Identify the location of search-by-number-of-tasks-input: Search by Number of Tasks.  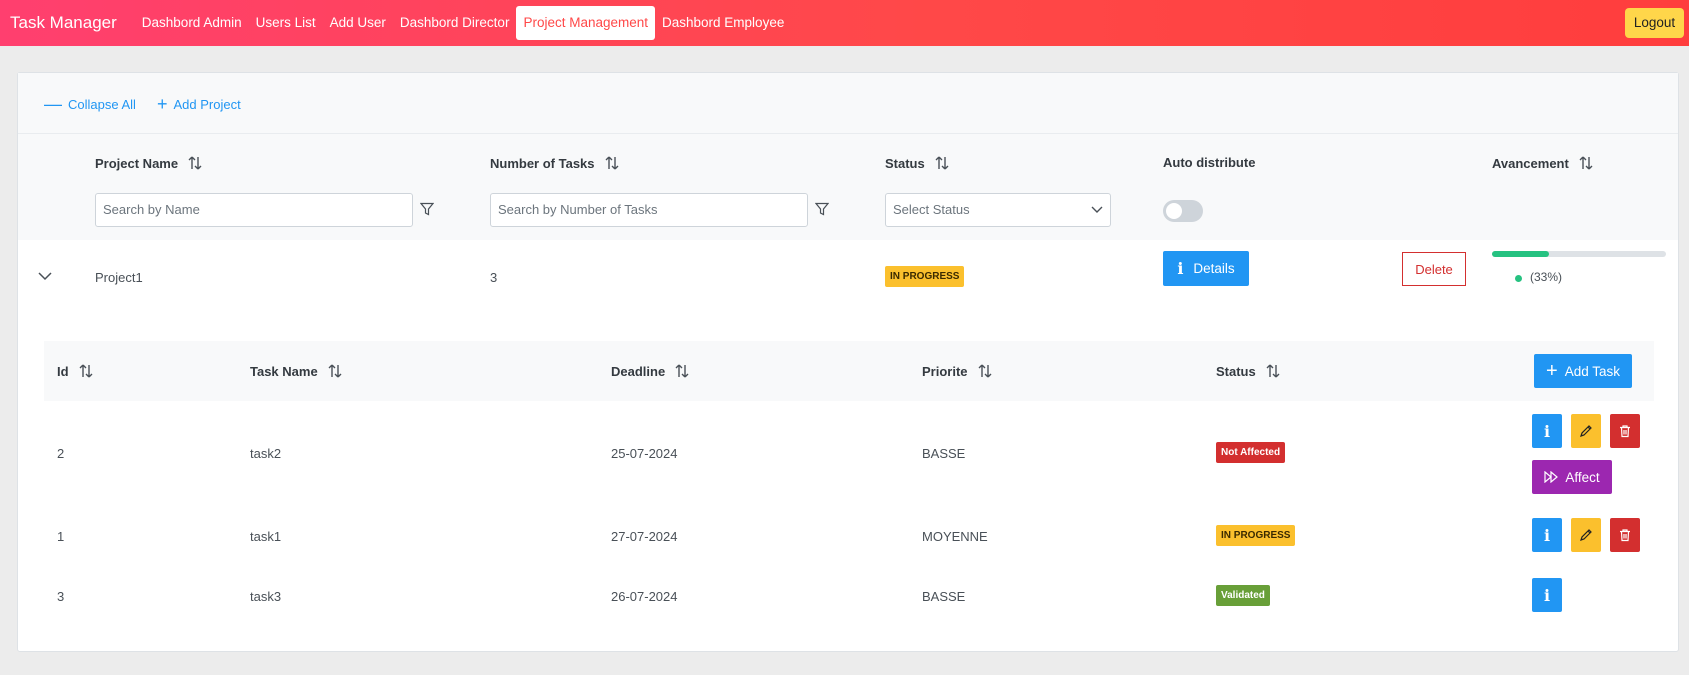
(649, 210).